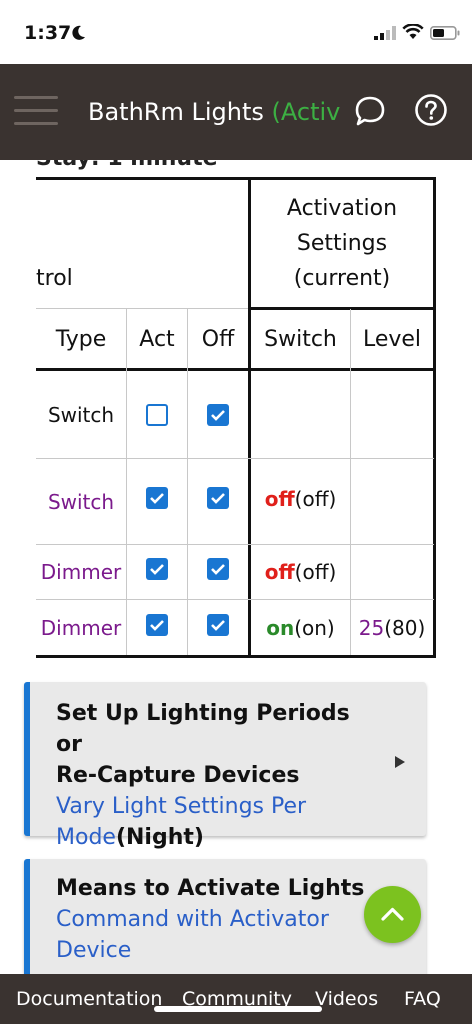 This screenshot has height=1024, width=472. I want to click on nav-faq: FAQ, so click(422, 999).